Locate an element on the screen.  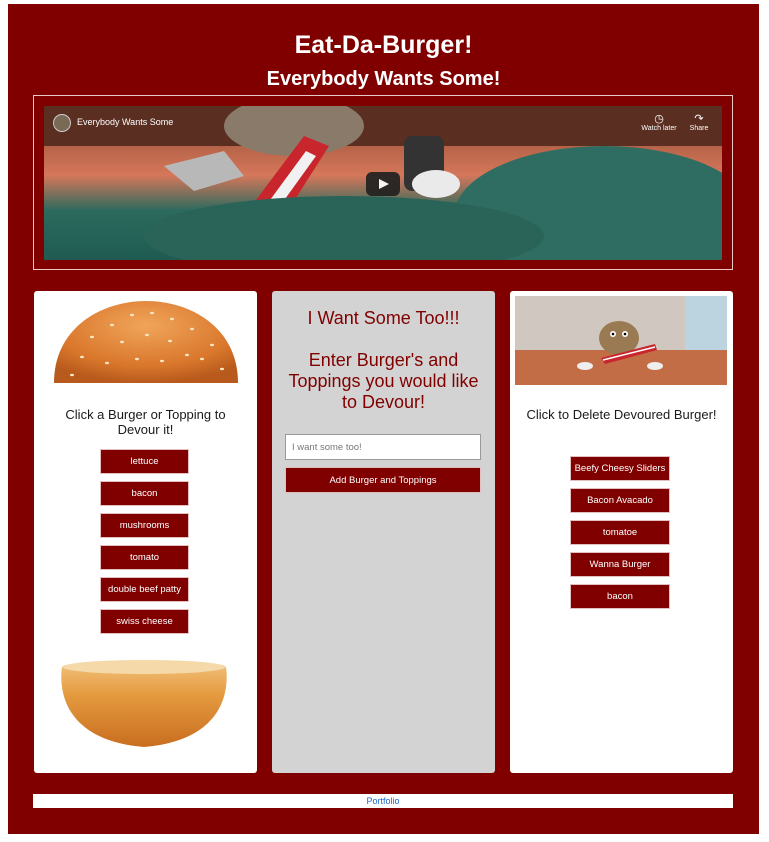
guitar-potato-image is located at coordinates (621, 340).